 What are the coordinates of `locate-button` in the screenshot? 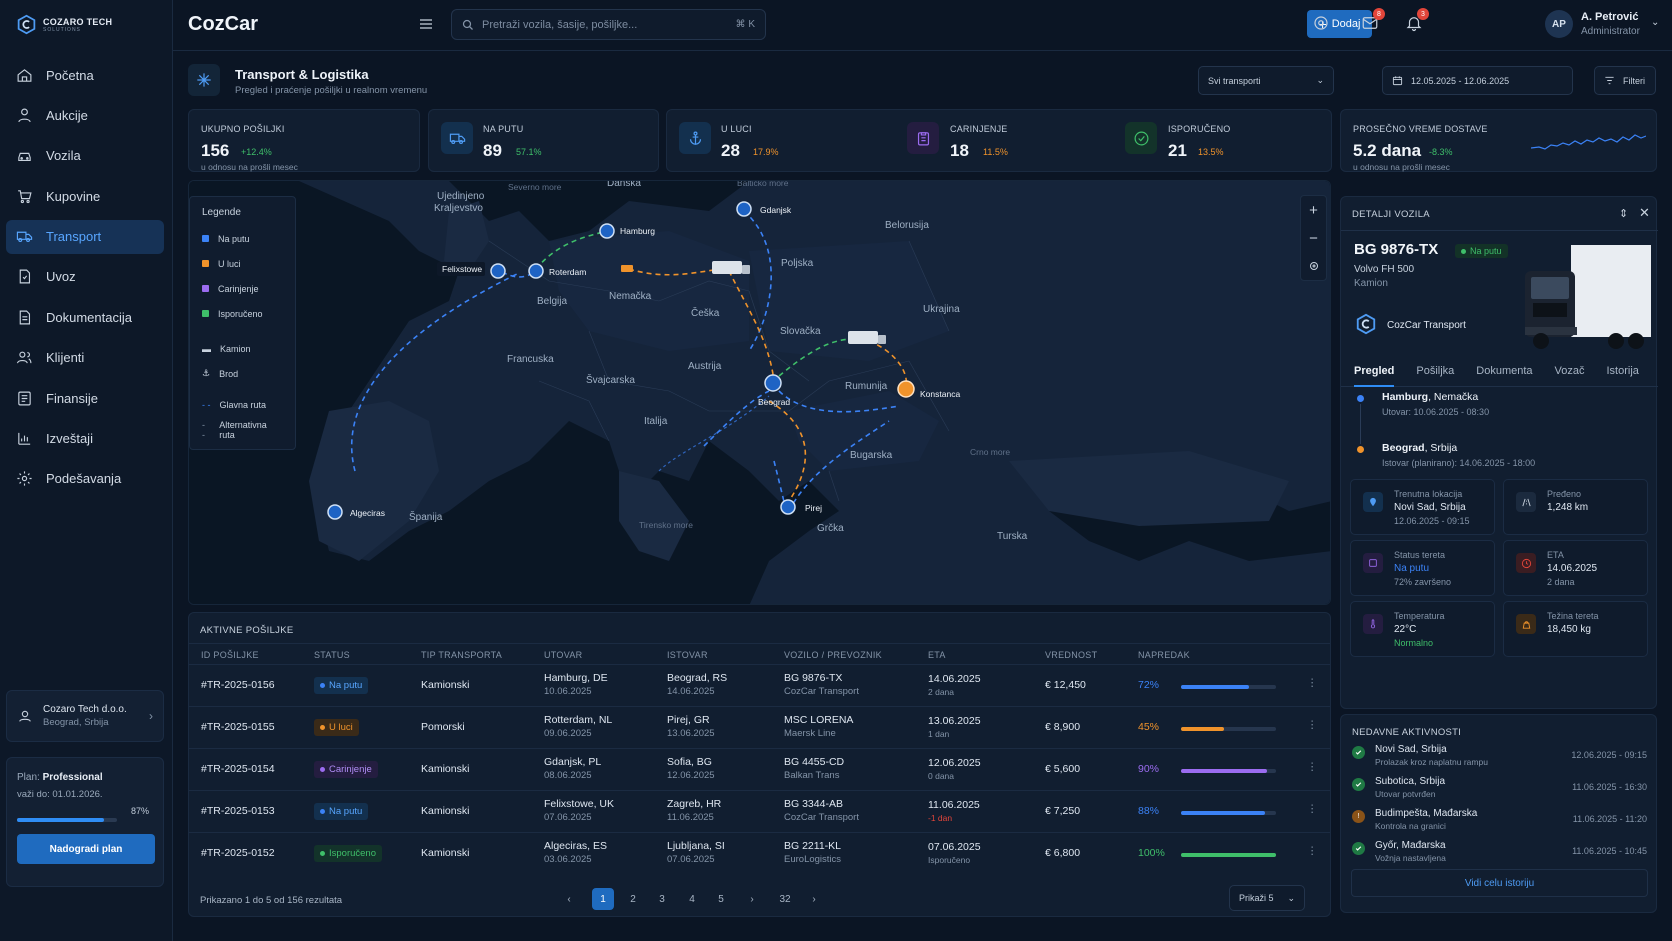 It's located at (1313, 266).